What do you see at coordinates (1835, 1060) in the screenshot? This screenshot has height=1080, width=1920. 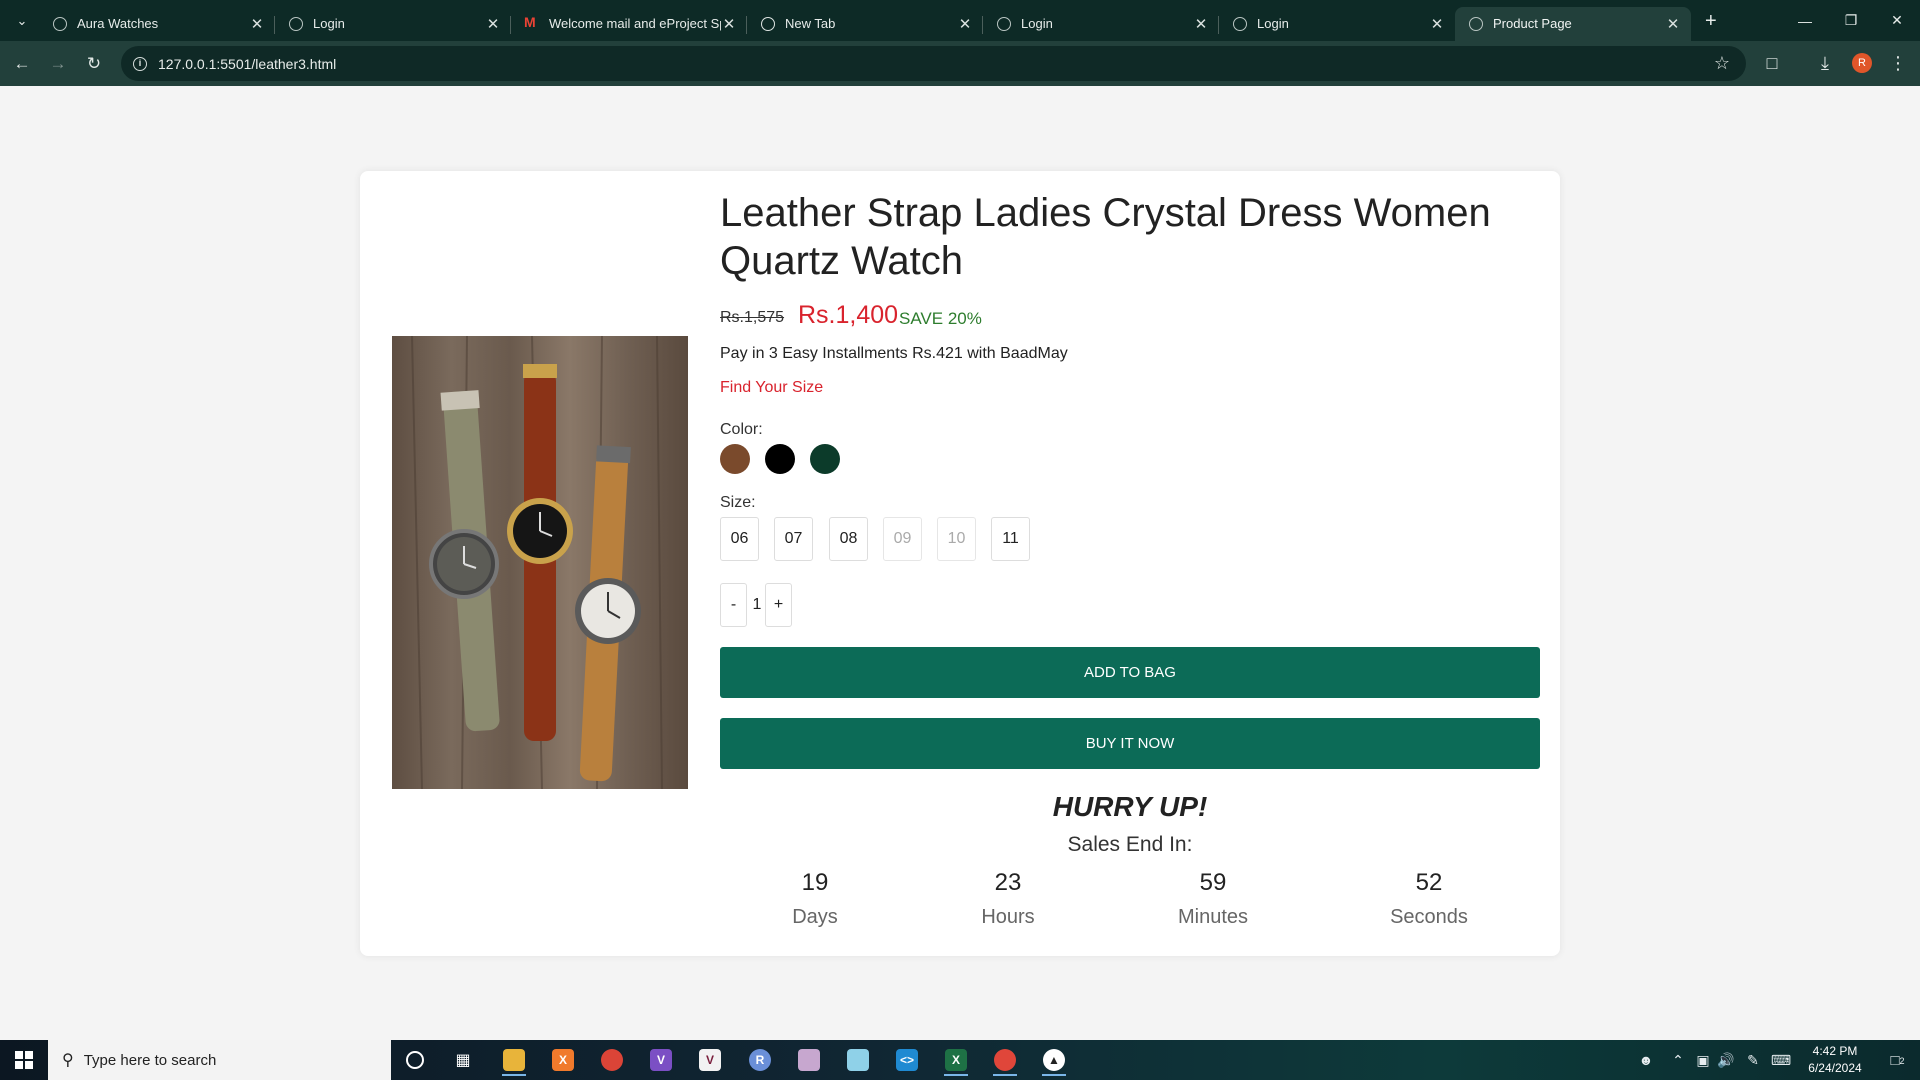 I see `taskbar-clock: 4:42 PM 6/24/2024` at bounding box center [1835, 1060].